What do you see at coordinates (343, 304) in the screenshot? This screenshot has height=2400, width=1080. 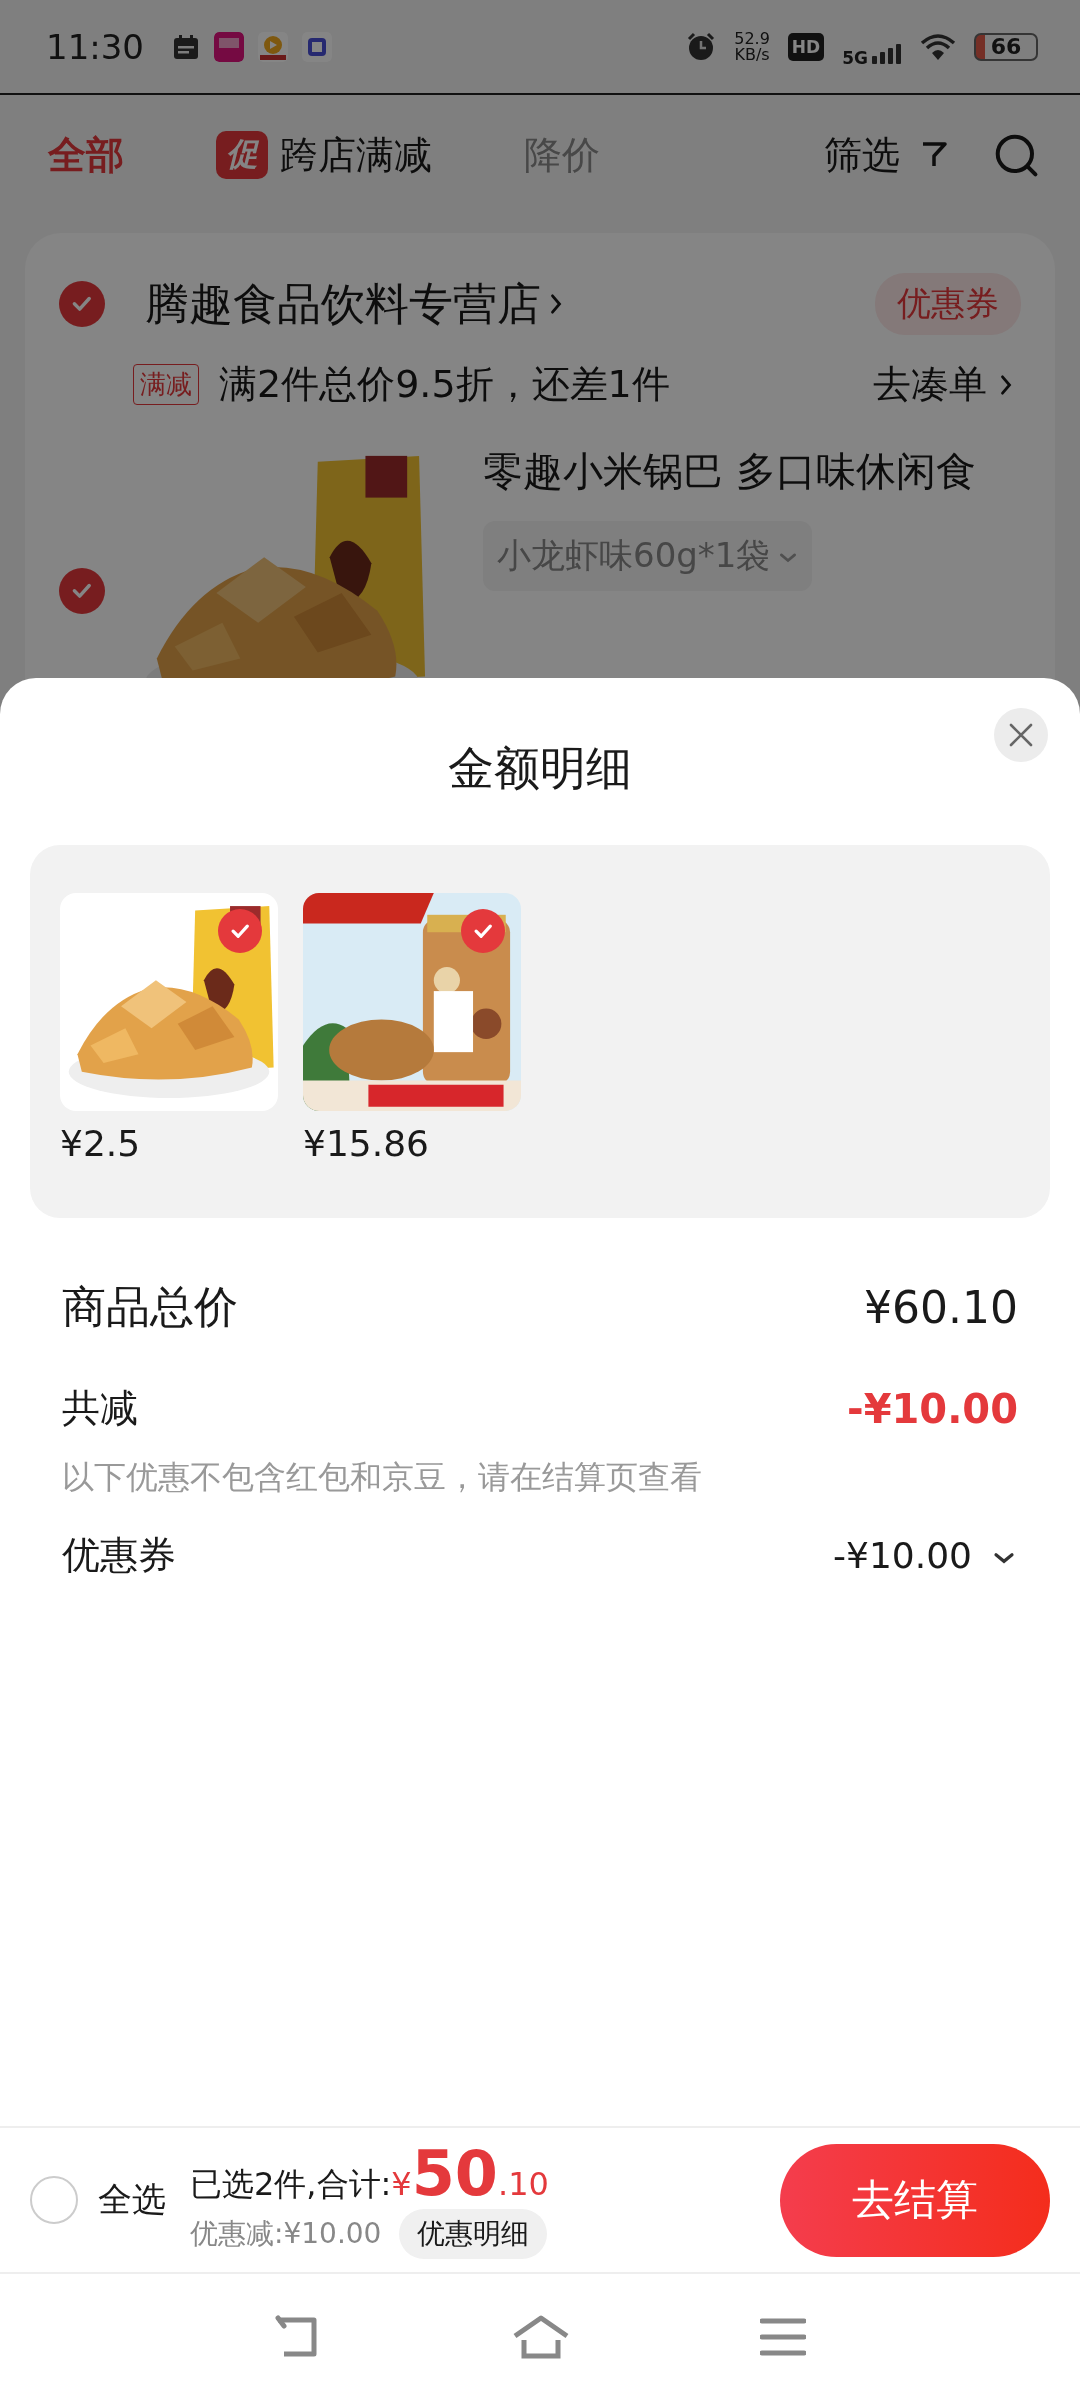 I see `store-name: 腾趣食品饮料专营店` at bounding box center [343, 304].